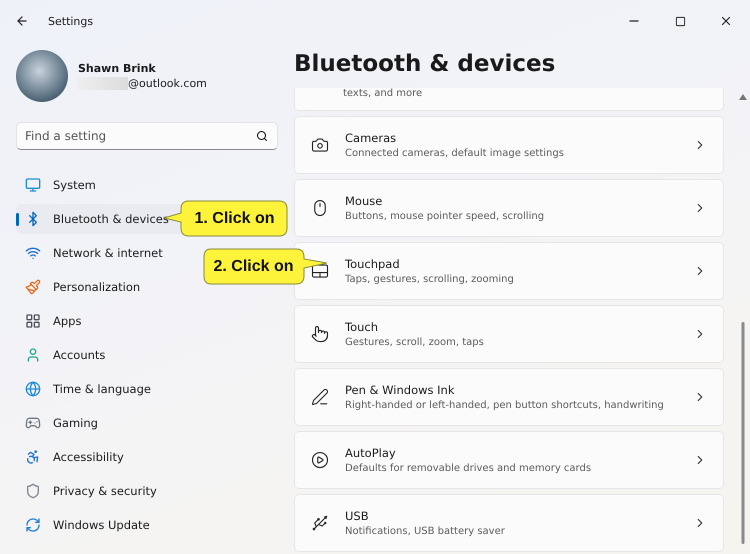 Image resolution: width=750 pixels, height=554 pixels. I want to click on touchpad-icon, so click(320, 271).